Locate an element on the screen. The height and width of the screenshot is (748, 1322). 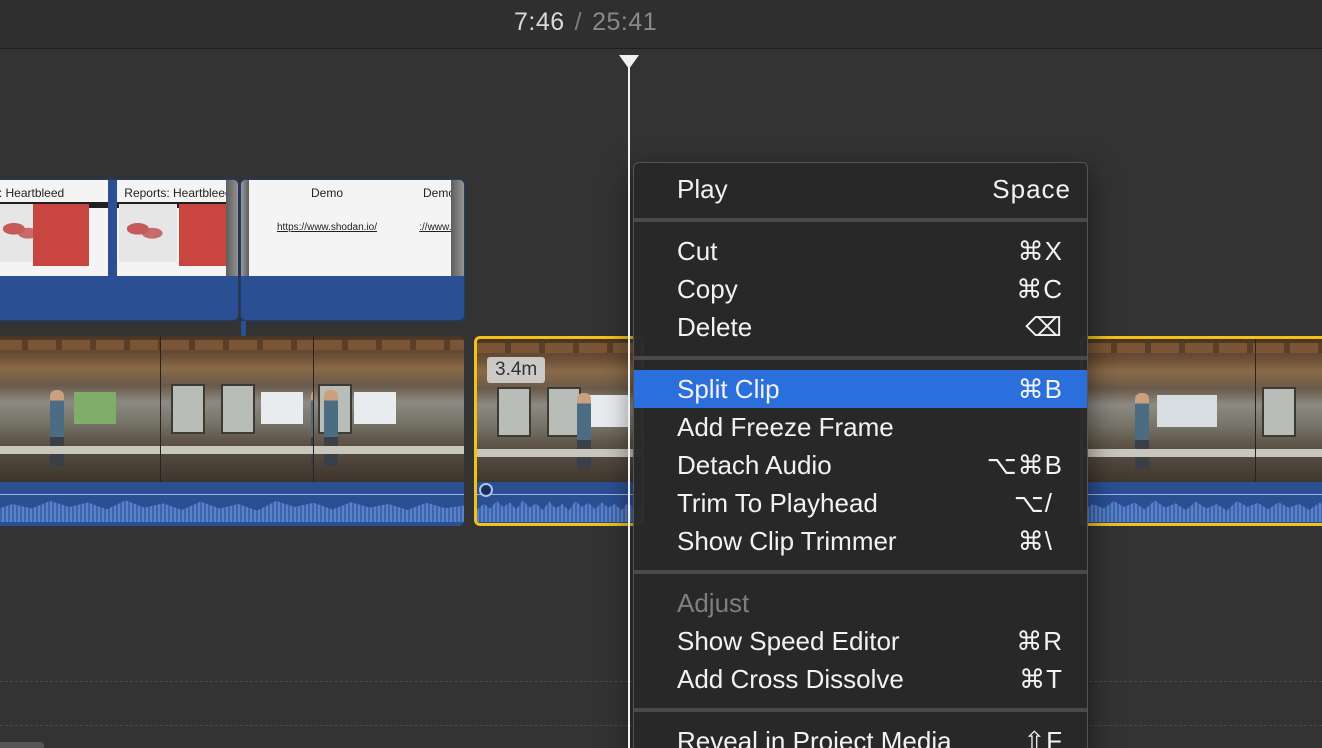
menu-item-shortcut: ⌘B is located at coordinates (1040, 389).